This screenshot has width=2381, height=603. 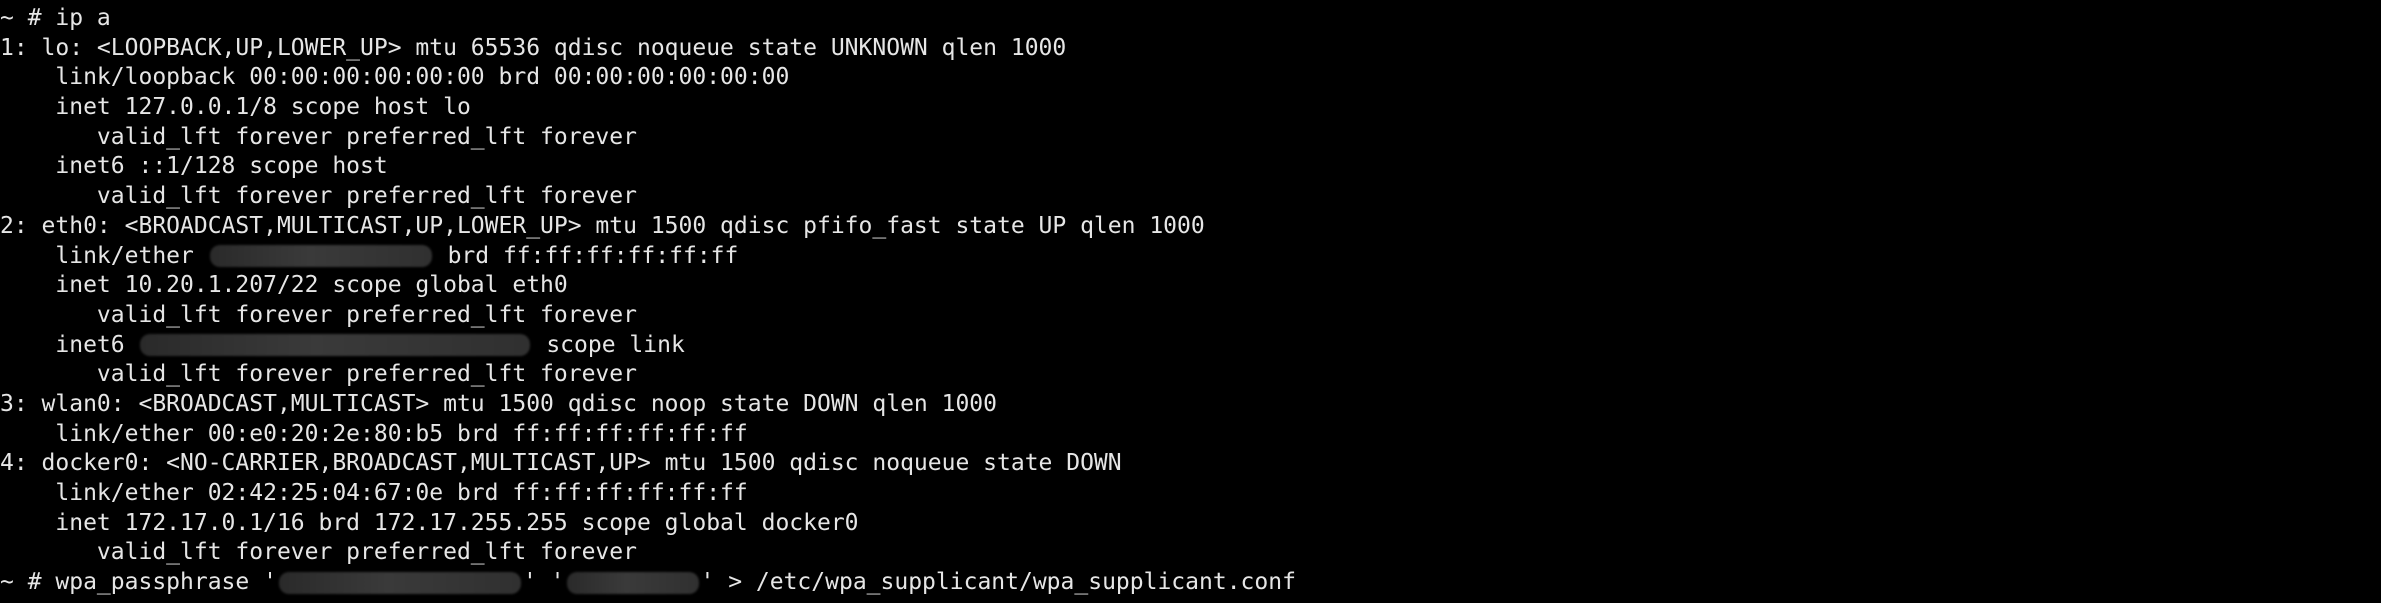 What do you see at coordinates (104, 255) in the screenshot?
I see `output-text: link/ether` at bounding box center [104, 255].